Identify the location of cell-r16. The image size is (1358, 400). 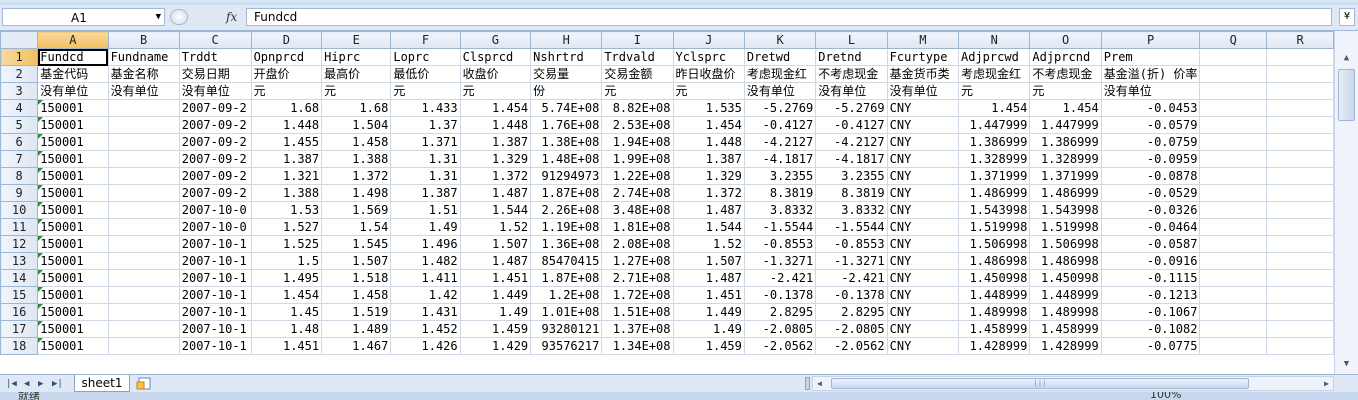
(1300, 312).